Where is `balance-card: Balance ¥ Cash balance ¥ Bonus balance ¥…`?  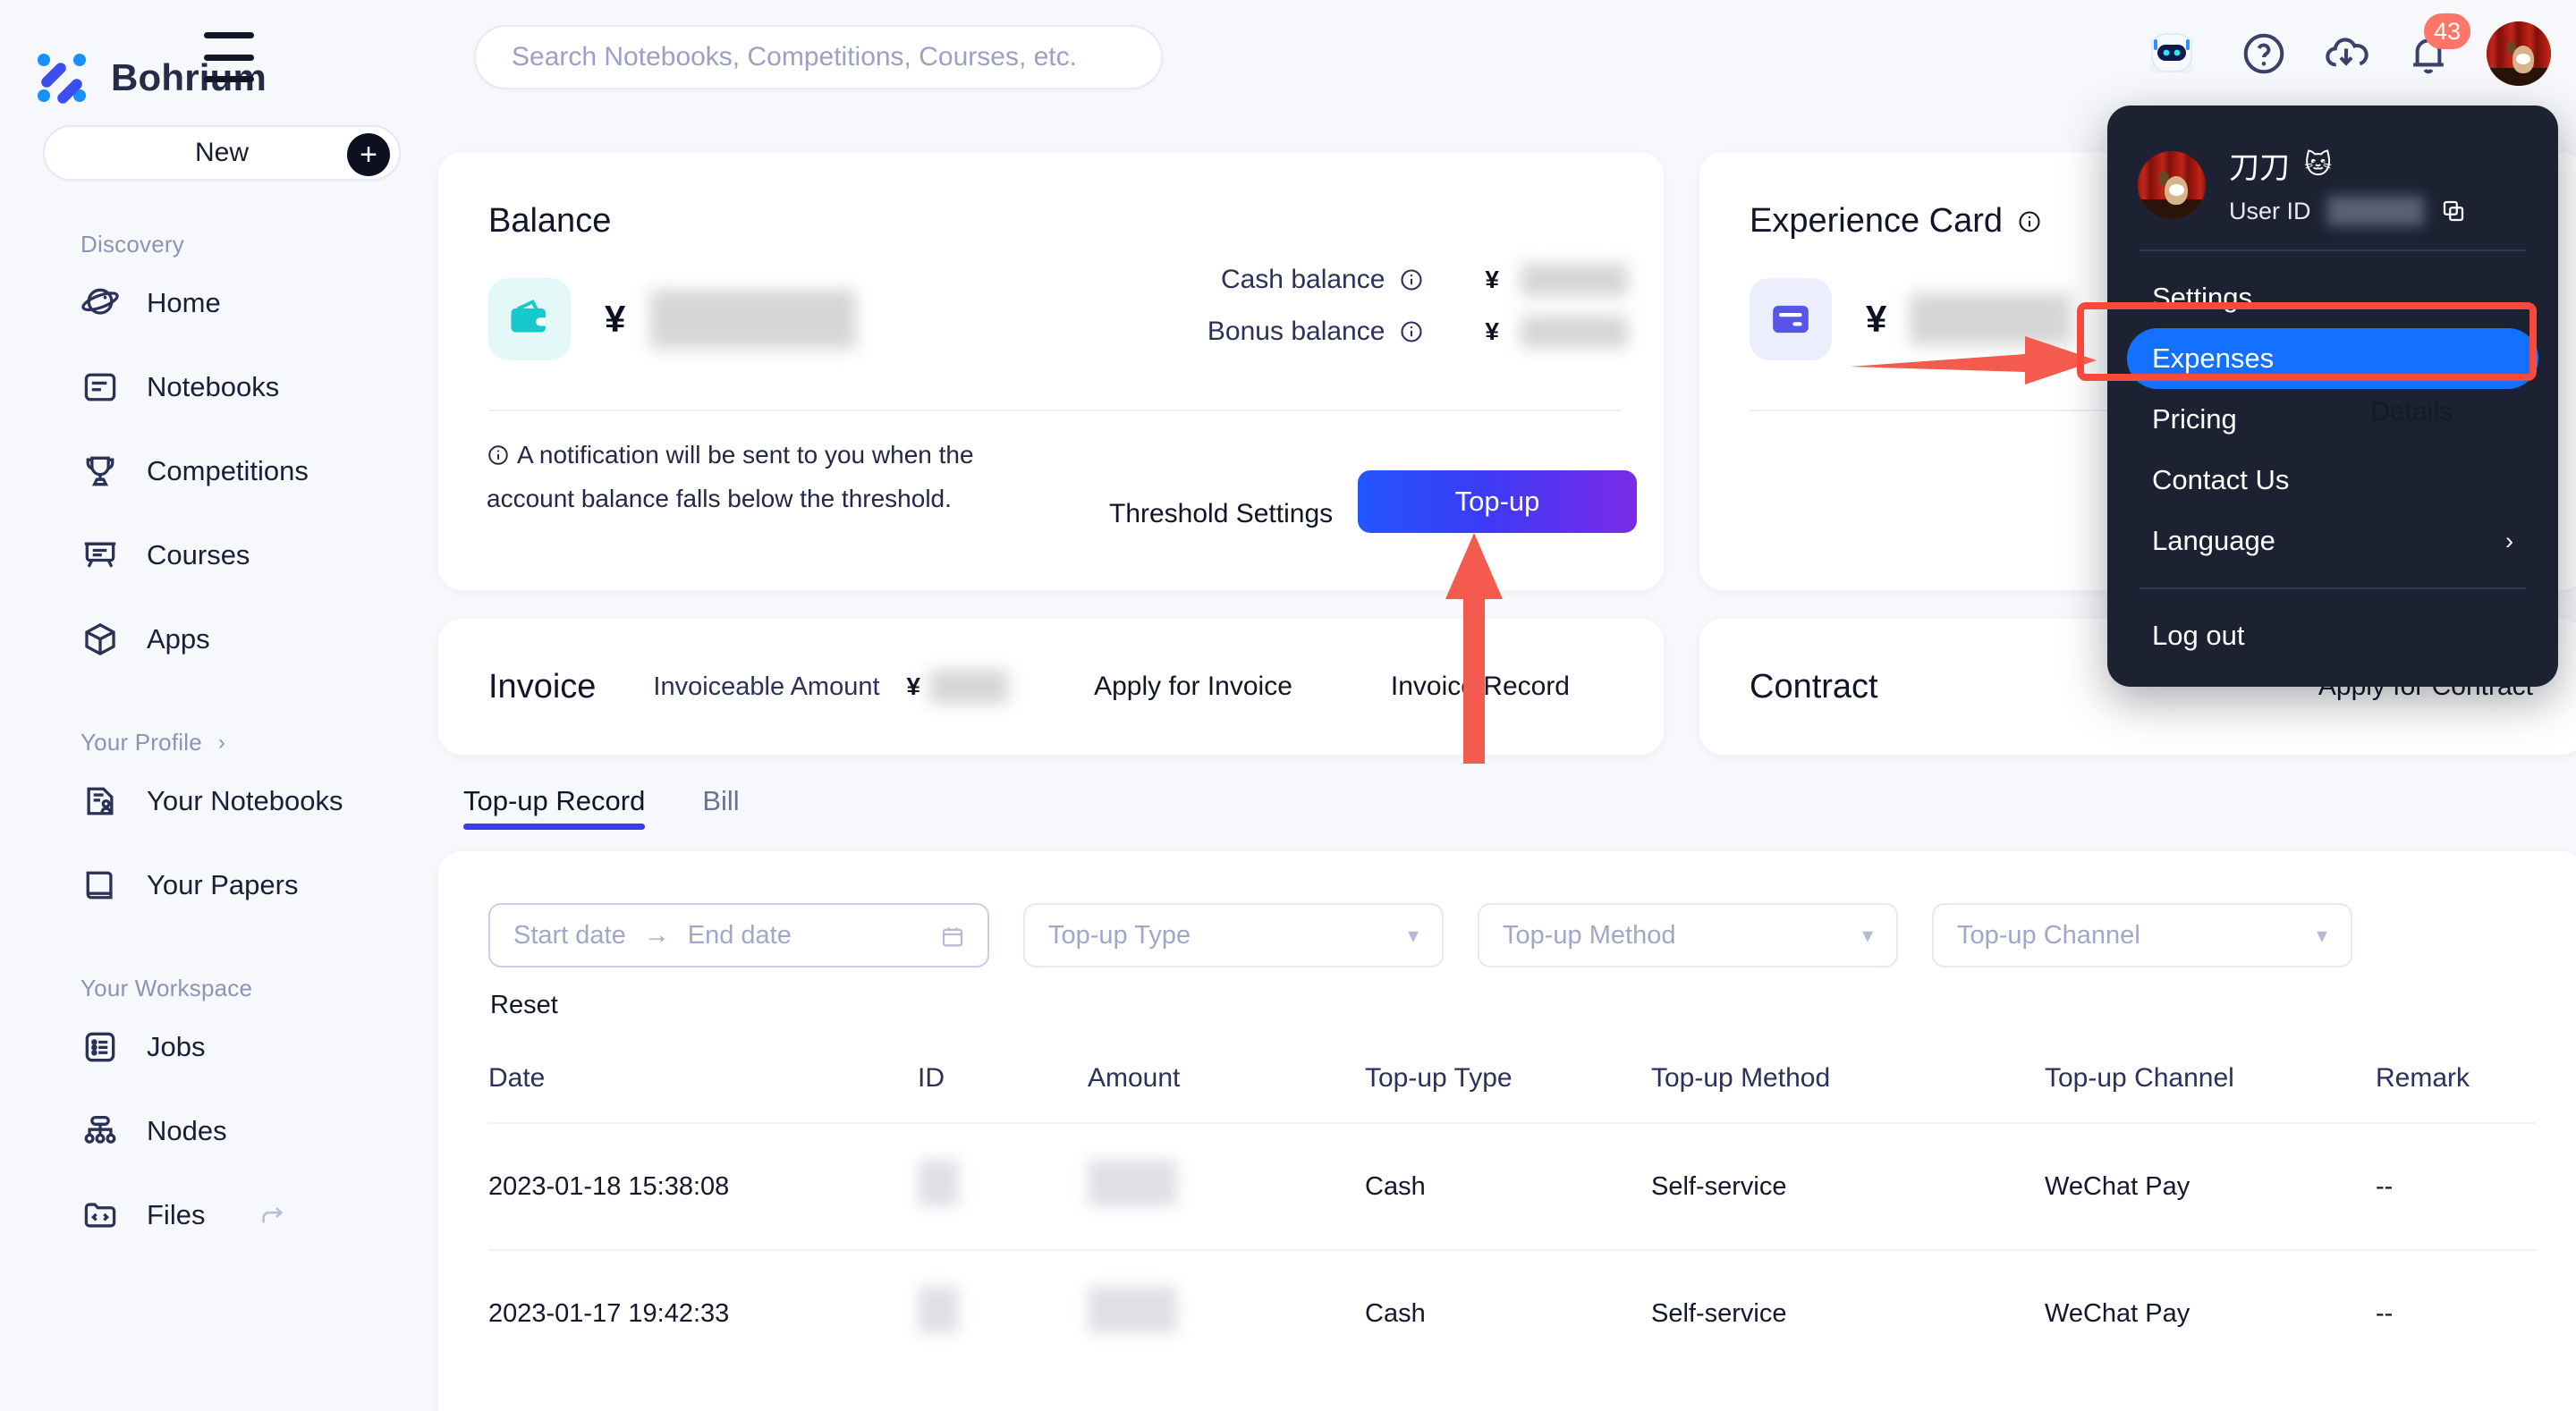
balance-card: Balance ¥ Cash balance ¥ Bonus balance ¥… is located at coordinates (1051, 371).